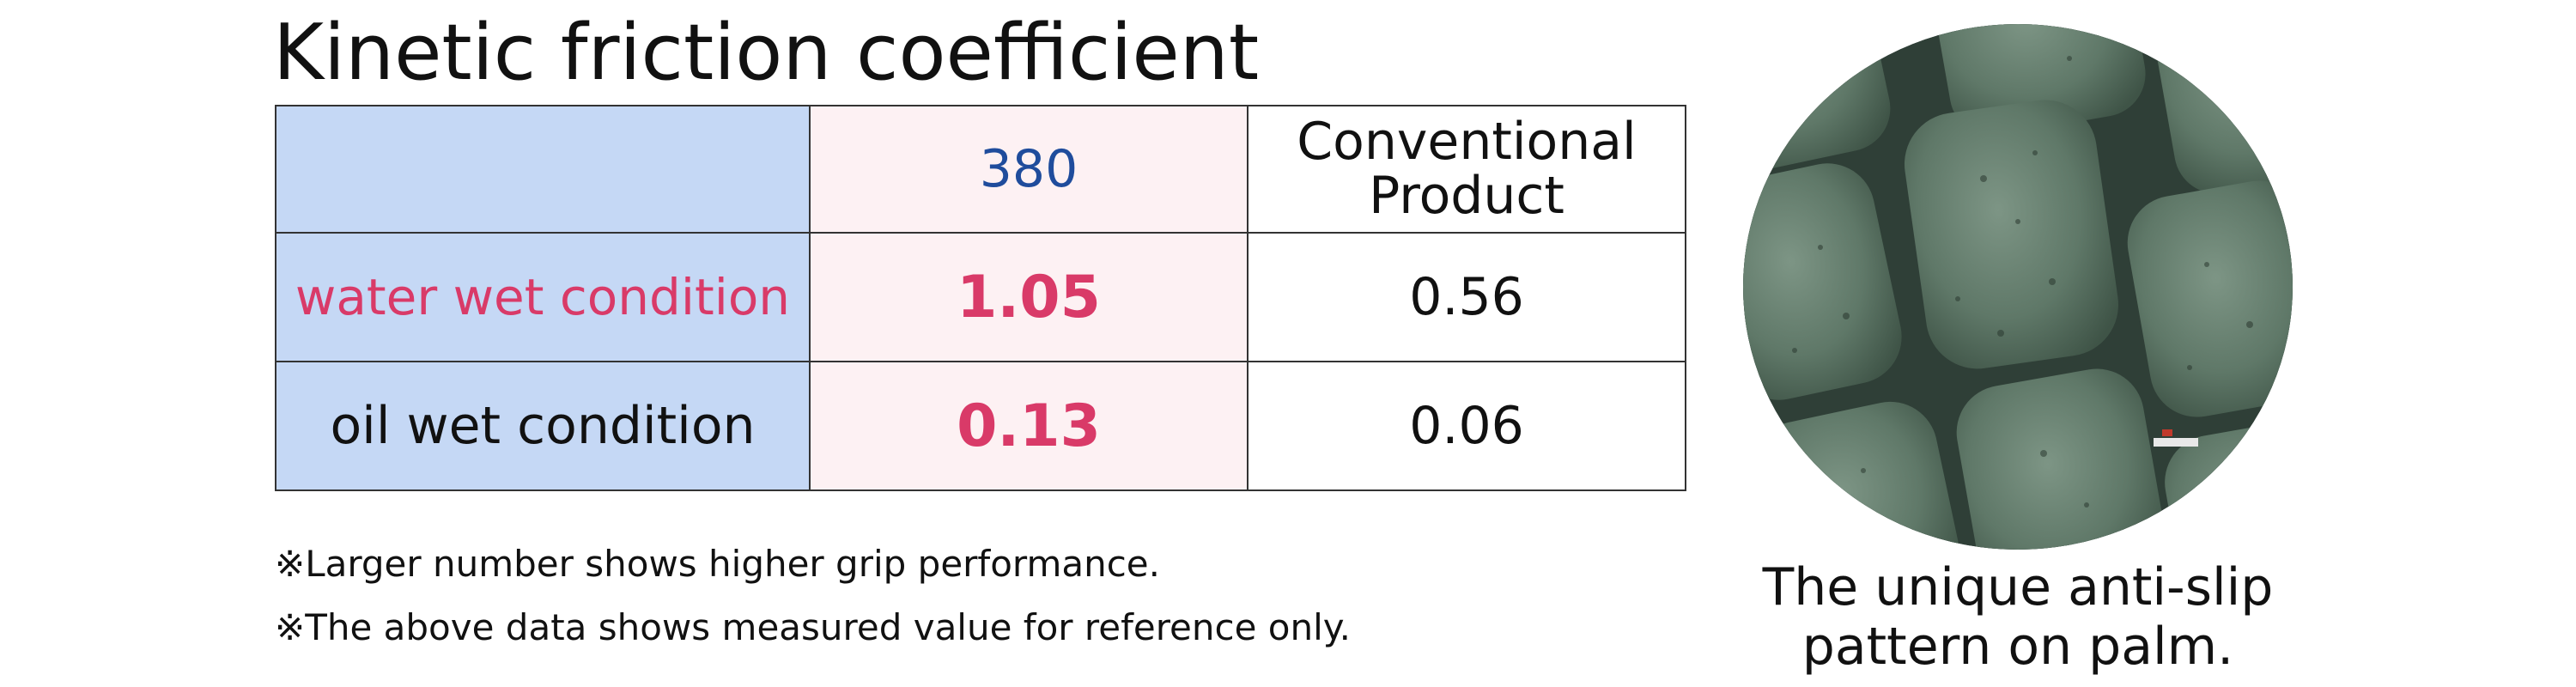 This screenshot has width=2576, height=687. I want to click on row-label-oil: oil wet condition, so click(543, 426).